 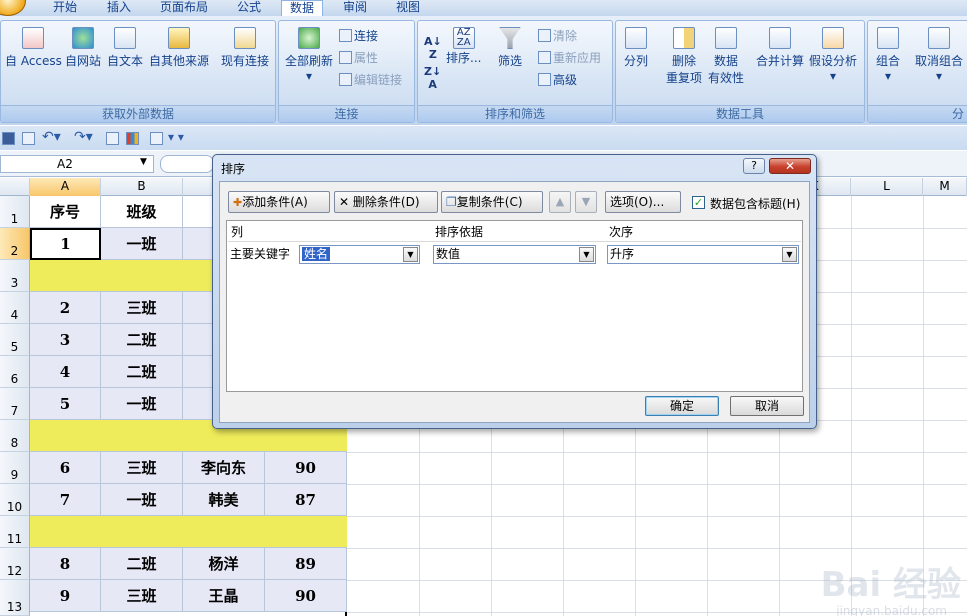 What do you see at coordinates (358, 57) in the screenshot?
I see `properties-button: 属性` at bounding box center [358, 57].